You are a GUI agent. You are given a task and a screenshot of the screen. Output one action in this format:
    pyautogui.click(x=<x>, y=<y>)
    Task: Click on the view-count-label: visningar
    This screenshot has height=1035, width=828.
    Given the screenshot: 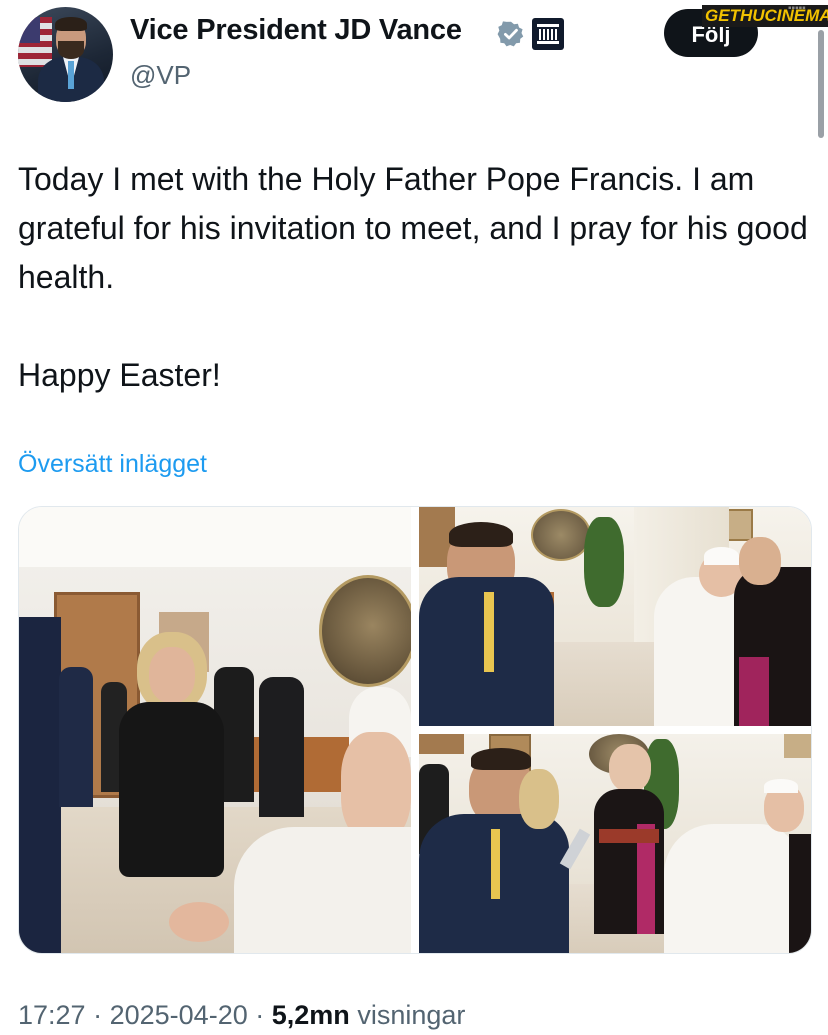 What is the action you would take?
    pyautogui.click(x=411, y=1015)
    